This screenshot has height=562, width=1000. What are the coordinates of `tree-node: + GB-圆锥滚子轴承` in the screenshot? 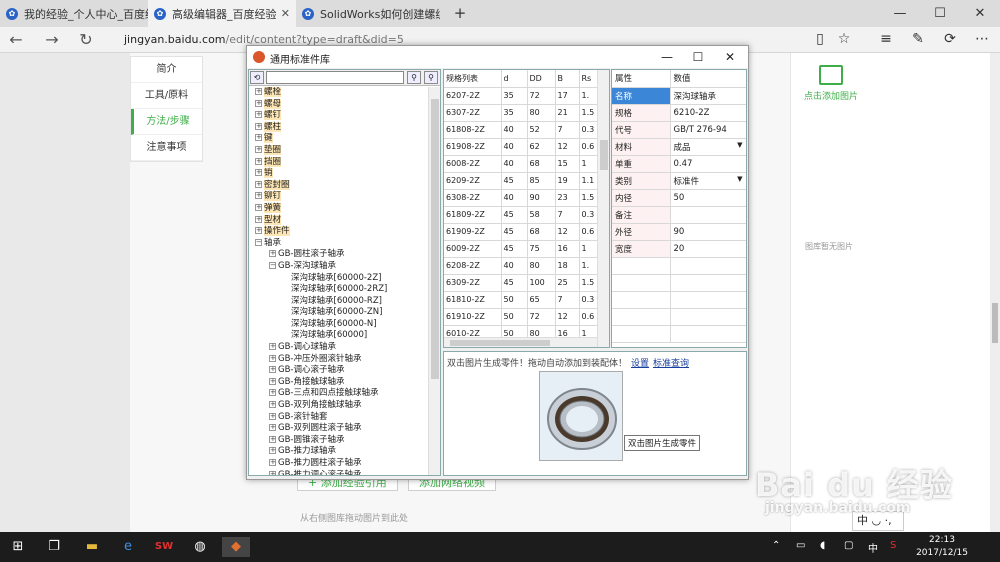 It's located at (338, 441).